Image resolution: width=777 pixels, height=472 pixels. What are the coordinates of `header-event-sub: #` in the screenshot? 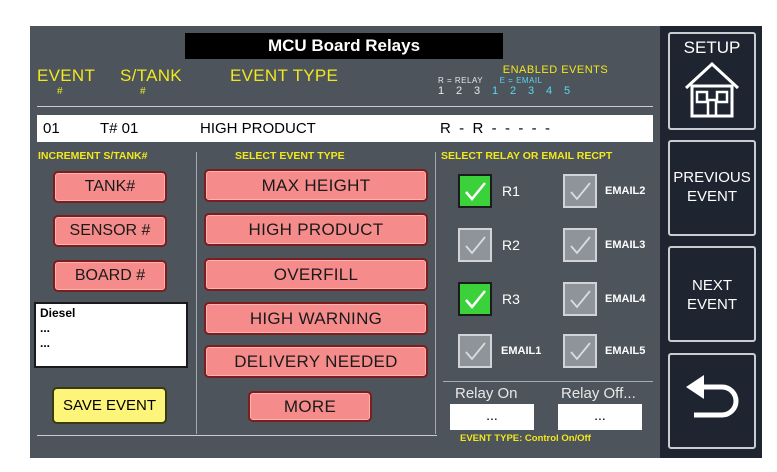 It's located at (60, 91).